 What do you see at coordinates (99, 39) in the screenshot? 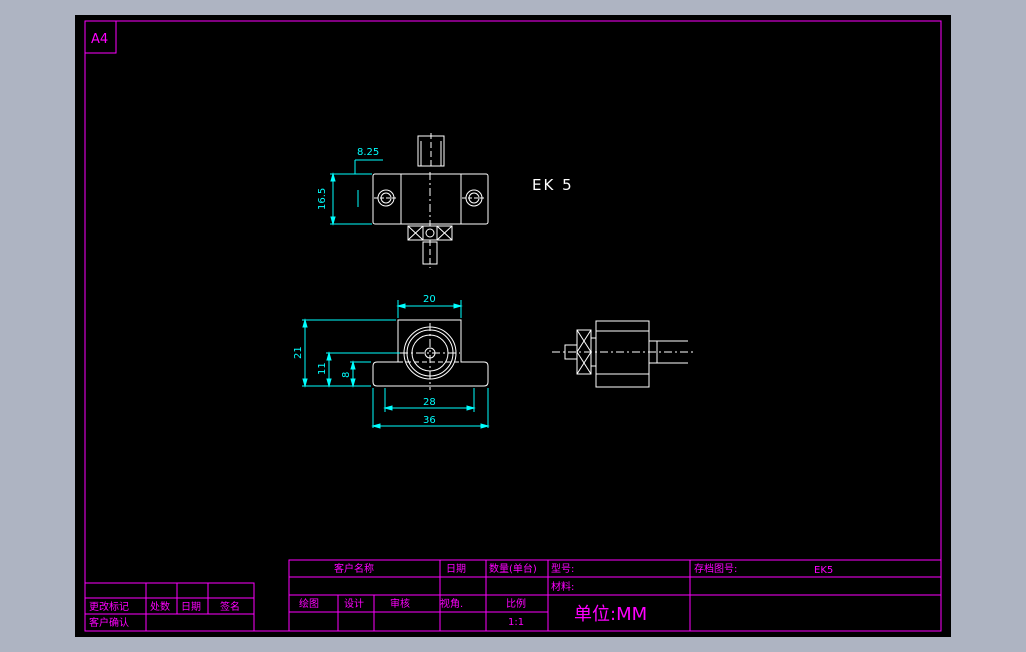
I see `sheet-size-label: A4` at bounding box center [99, 39].